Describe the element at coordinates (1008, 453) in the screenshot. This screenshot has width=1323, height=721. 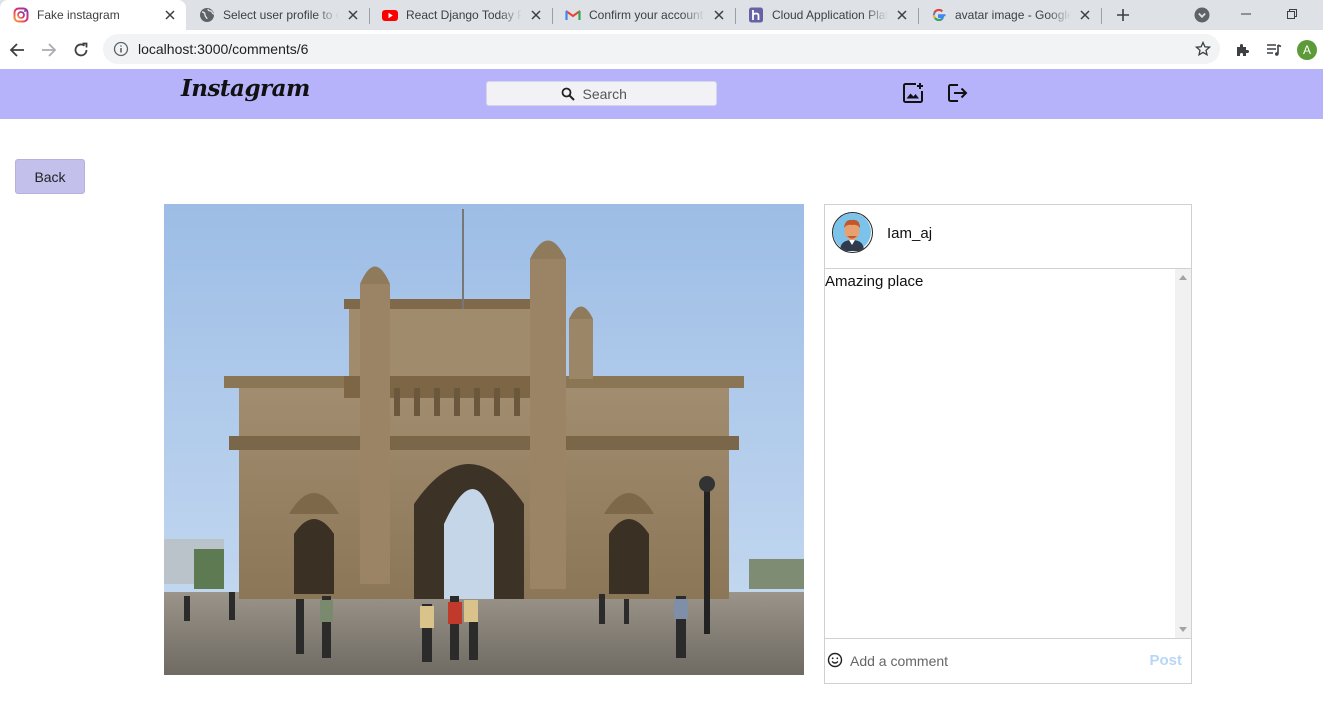
I see `comment-list: Amazing place` at that location.